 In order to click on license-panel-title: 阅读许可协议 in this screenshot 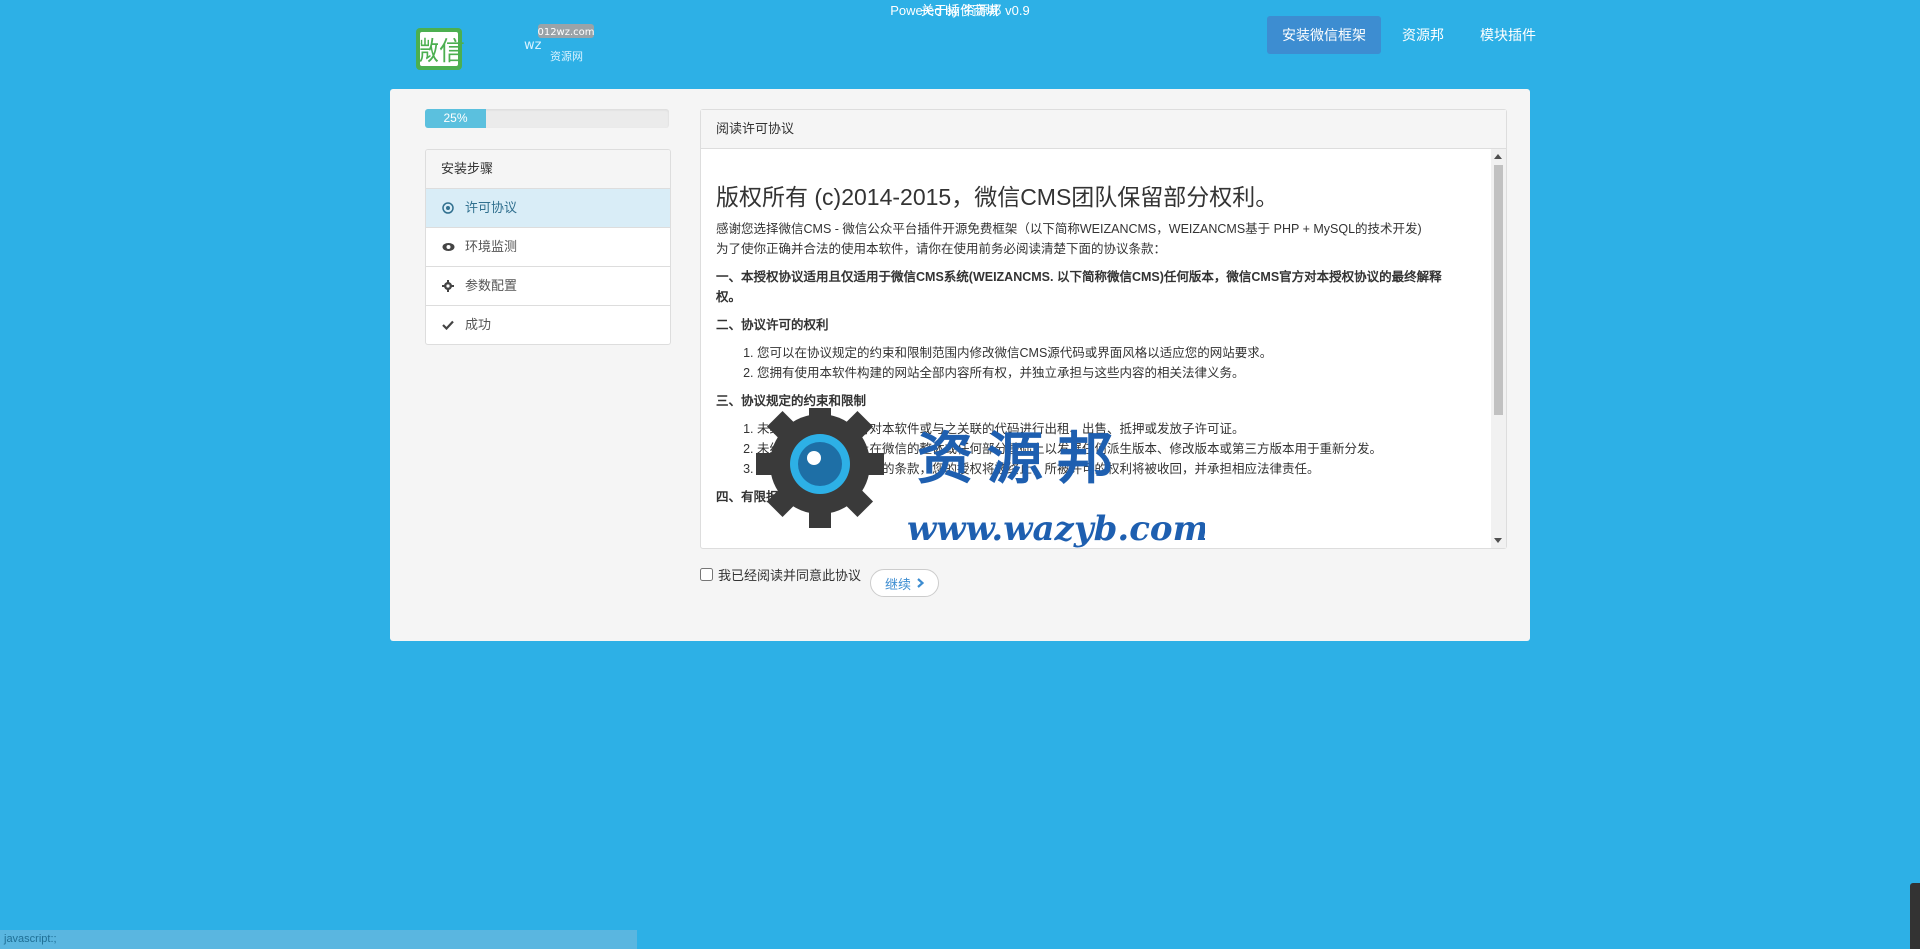, I will do `click(1103, 129)`.